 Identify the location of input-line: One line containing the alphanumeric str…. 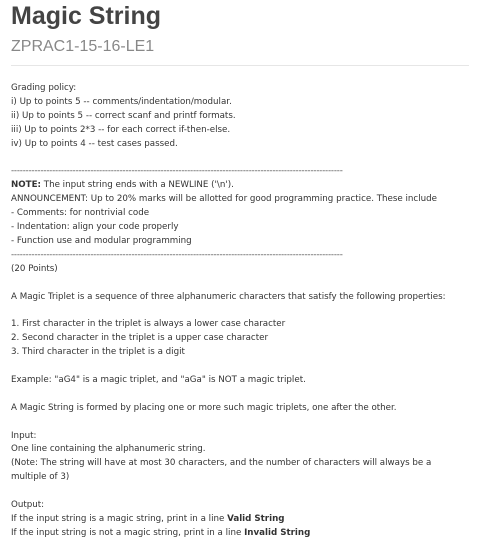
(108, 449).